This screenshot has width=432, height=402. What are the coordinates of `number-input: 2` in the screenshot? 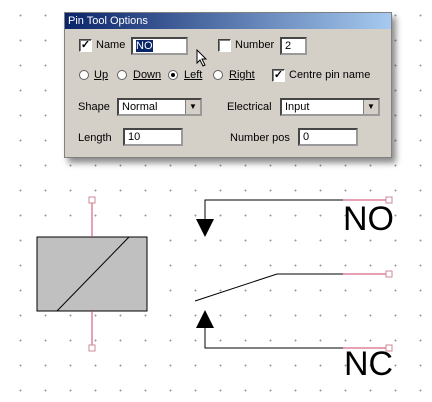 It's located at (293, 46).